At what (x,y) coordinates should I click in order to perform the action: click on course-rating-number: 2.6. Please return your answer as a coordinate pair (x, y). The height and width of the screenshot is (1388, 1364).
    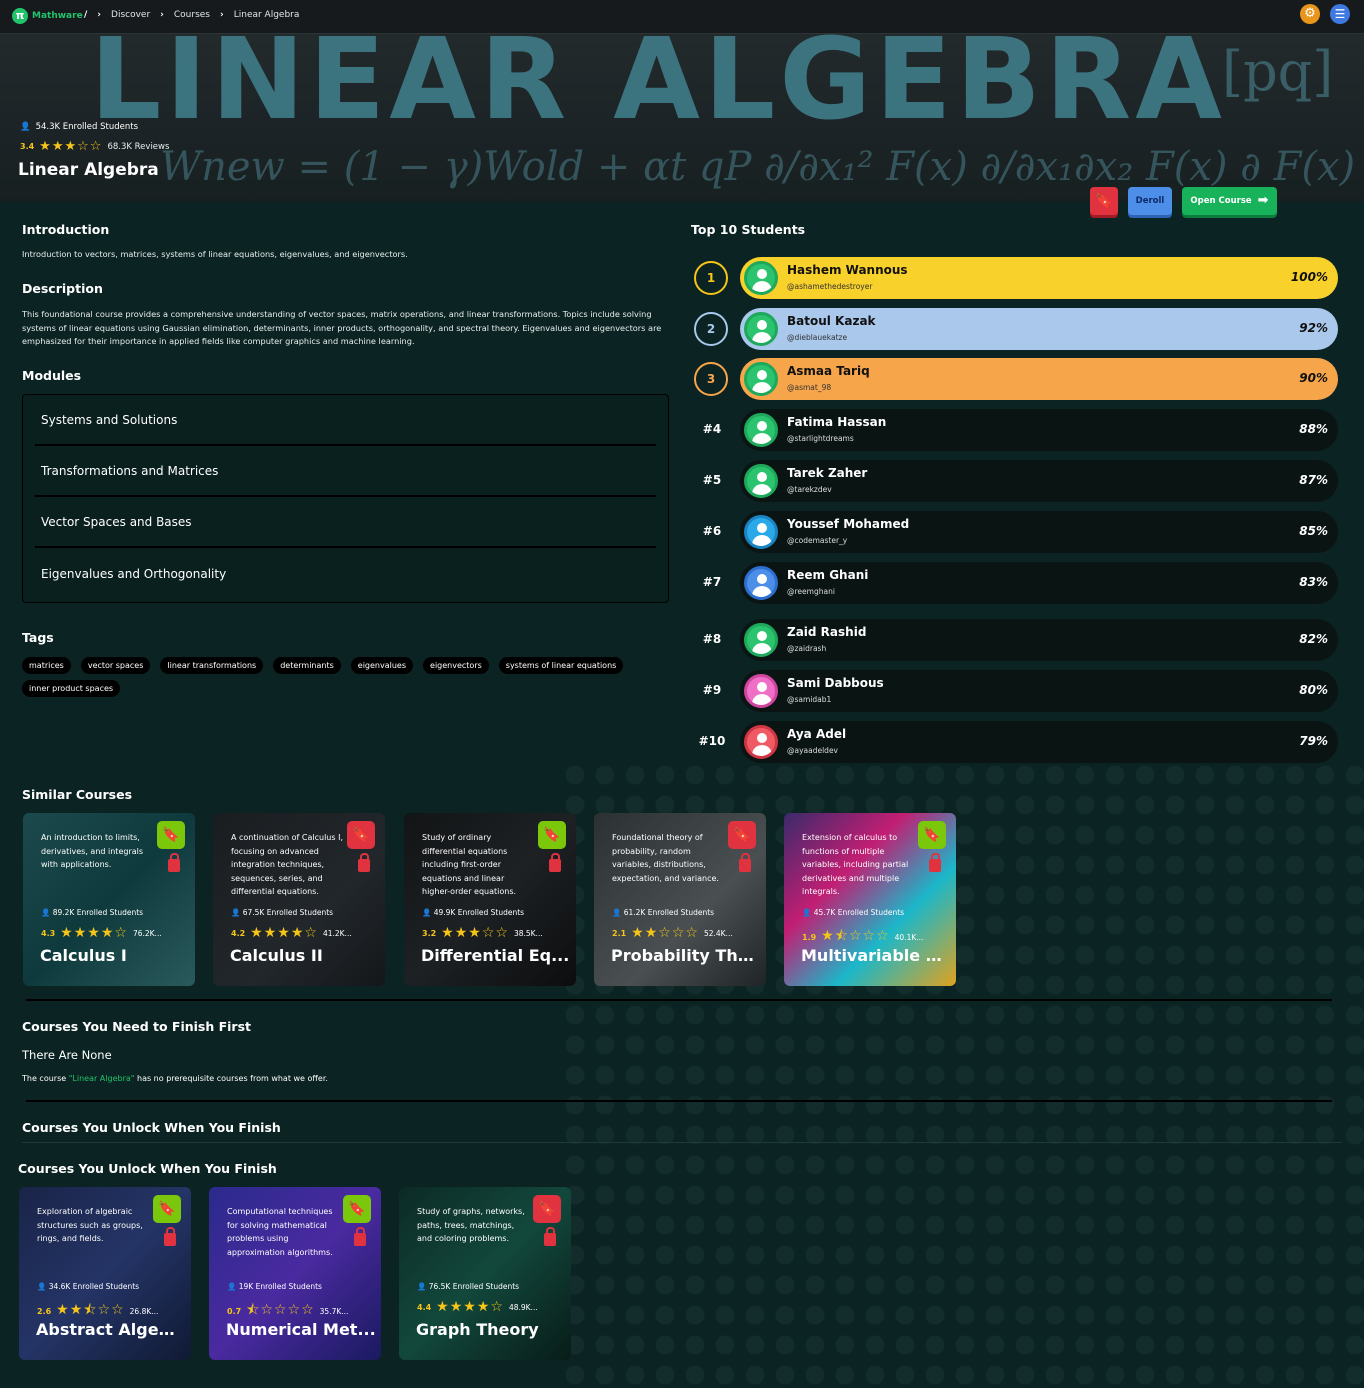
    Looking at the image, I should click on (44, 1311).